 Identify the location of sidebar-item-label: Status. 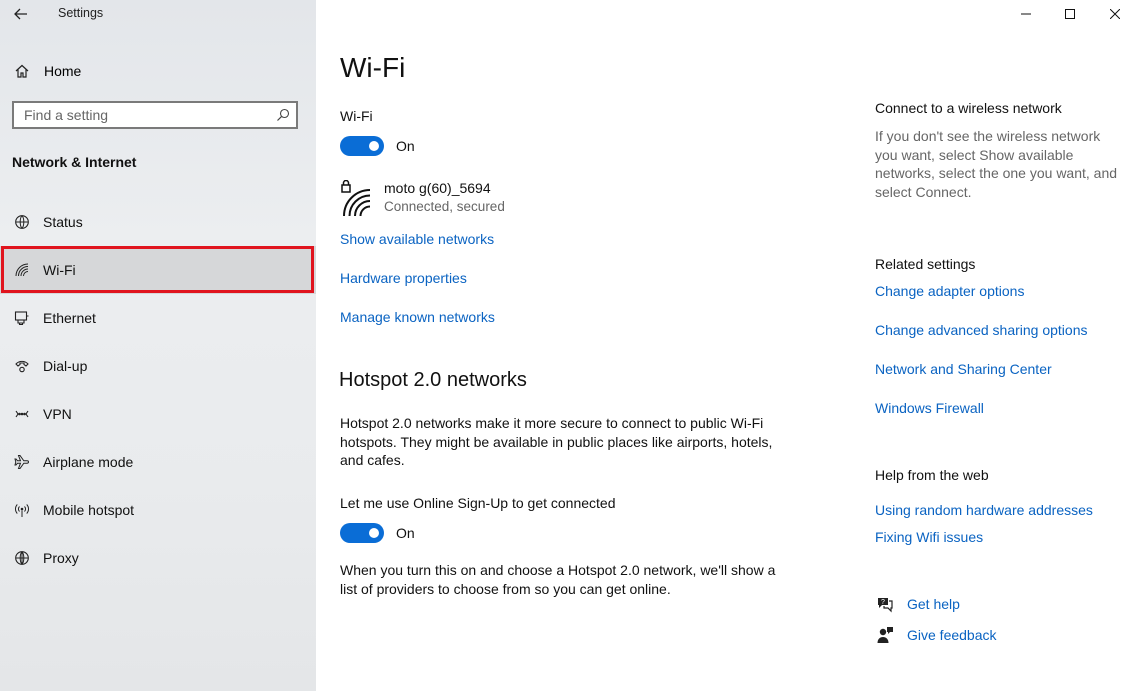
(63, 222).